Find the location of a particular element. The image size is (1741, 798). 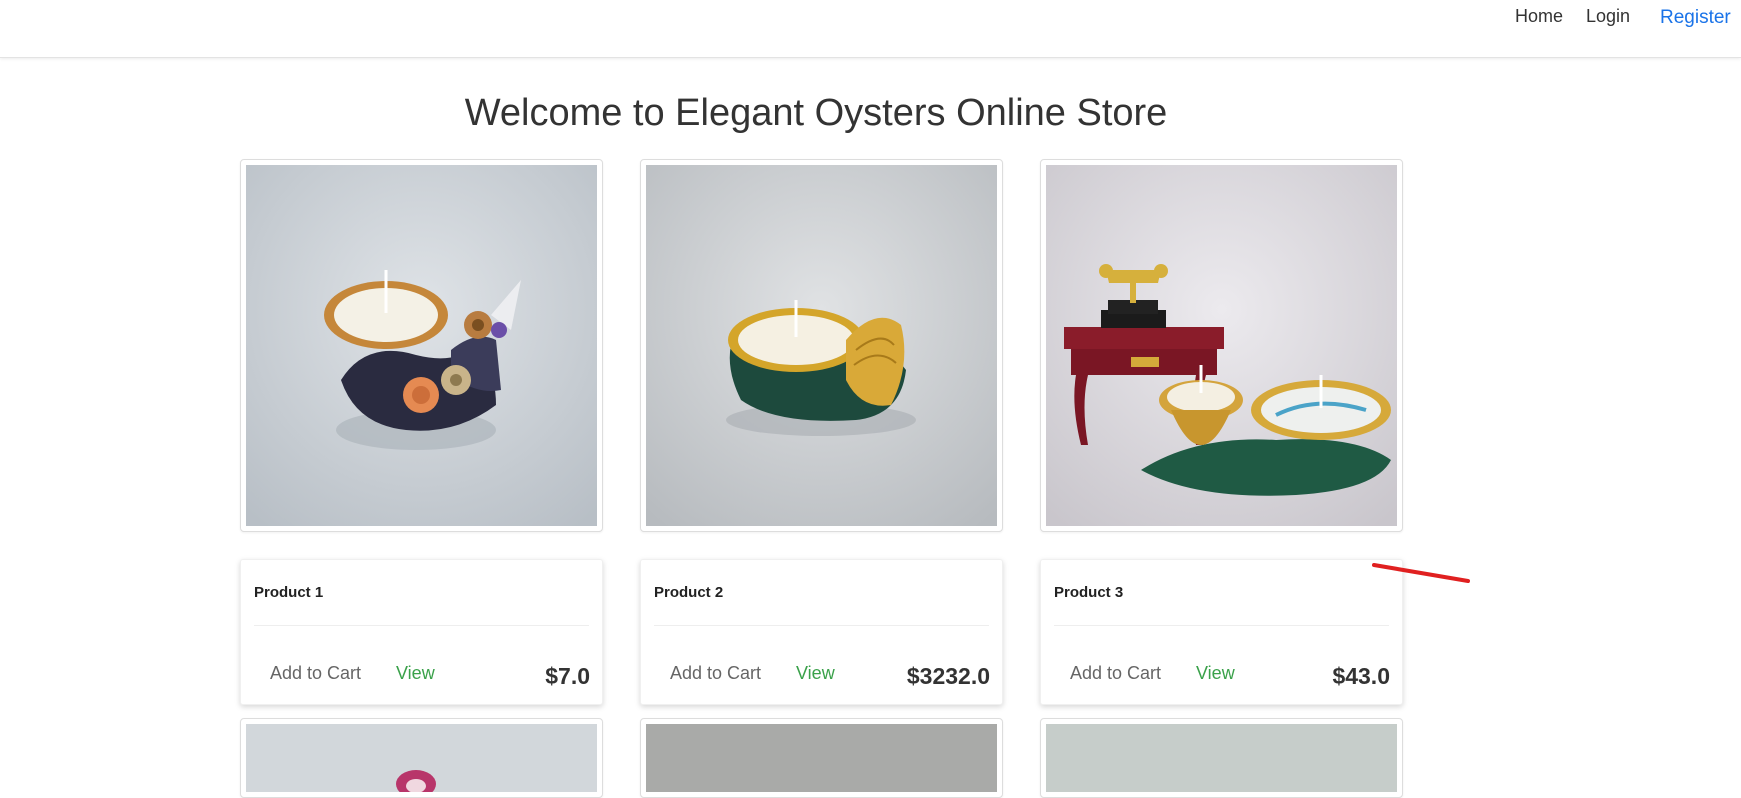

product-price: $3232.0 is located at coordinates (948, 676).